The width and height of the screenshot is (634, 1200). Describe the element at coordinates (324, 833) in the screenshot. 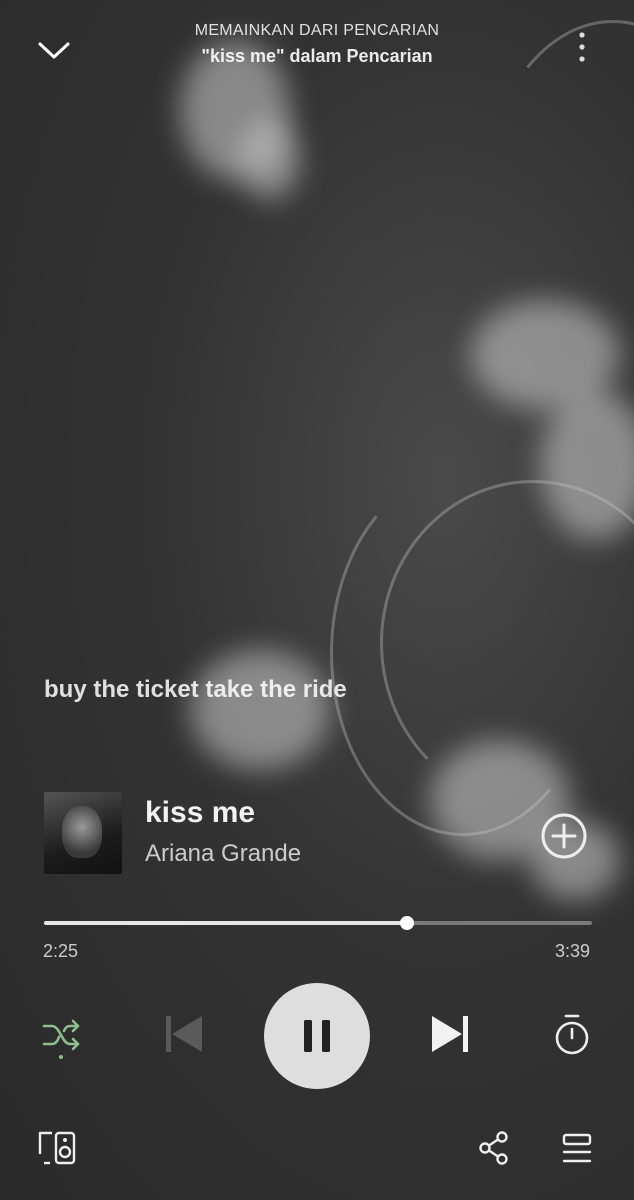

I see `track-info: kiss me Ariana Grande` at that location.